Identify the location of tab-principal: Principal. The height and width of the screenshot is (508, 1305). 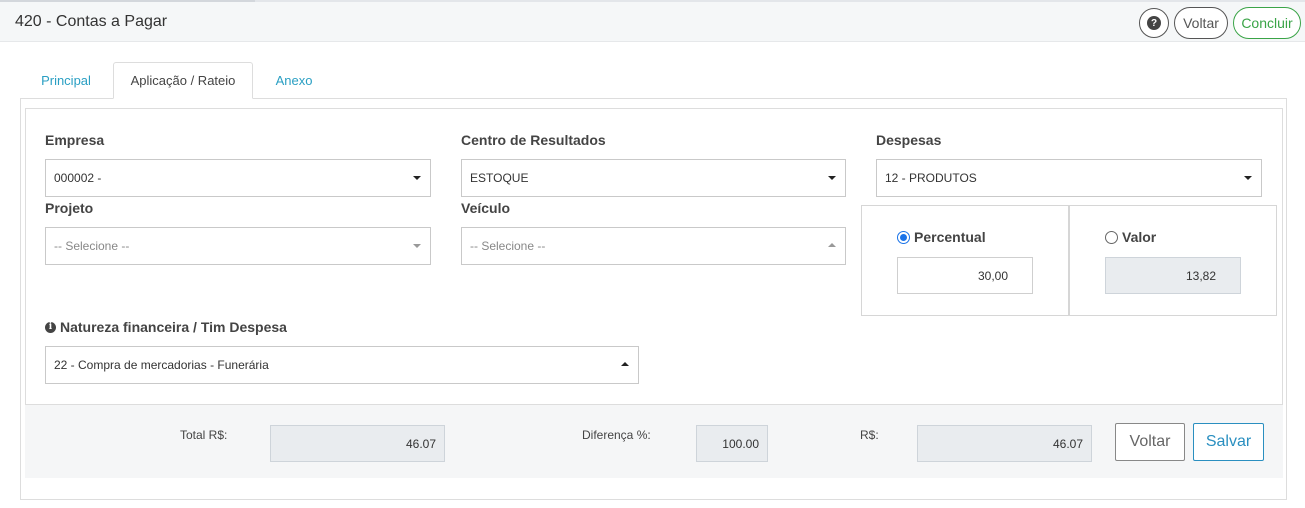
(66, 80).